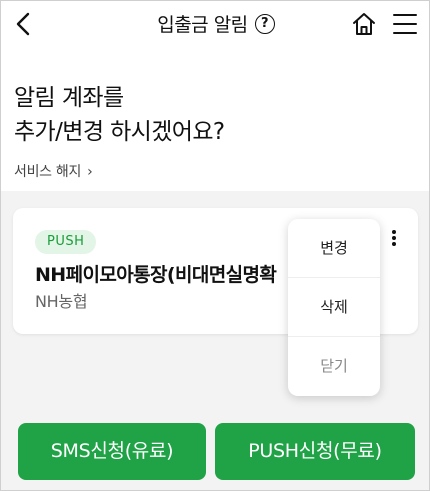  What do you see at coordinates (48, 172) in the screenshot?
I see `cancel-service-label: 서비스 해지` at bounding box center [48, 172].